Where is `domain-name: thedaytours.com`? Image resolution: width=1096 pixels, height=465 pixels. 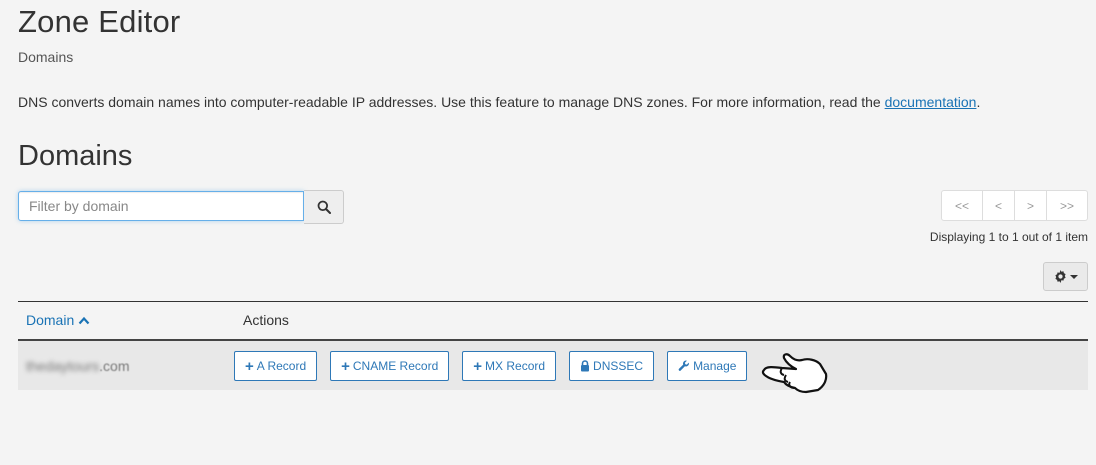
domain-name: thedaytours.com is located at coordinates (78, 366).